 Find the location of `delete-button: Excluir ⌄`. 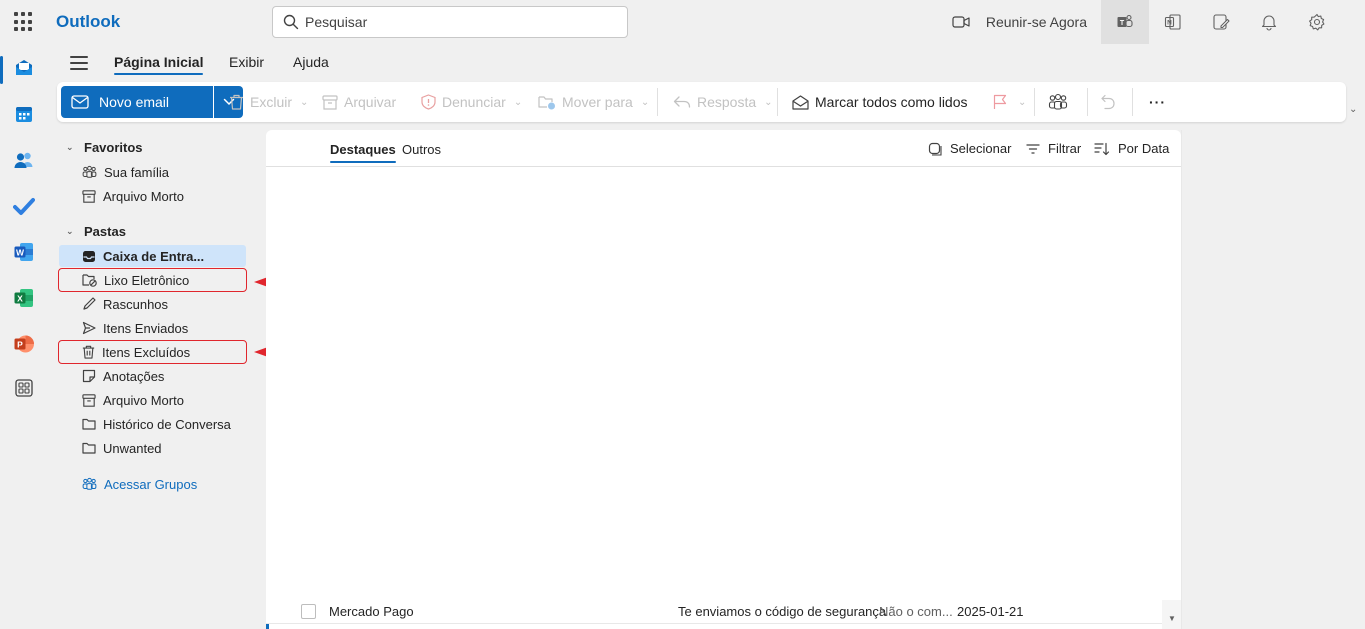

delete-button: Excluir ⌄ is located at coordinates (268, 102).